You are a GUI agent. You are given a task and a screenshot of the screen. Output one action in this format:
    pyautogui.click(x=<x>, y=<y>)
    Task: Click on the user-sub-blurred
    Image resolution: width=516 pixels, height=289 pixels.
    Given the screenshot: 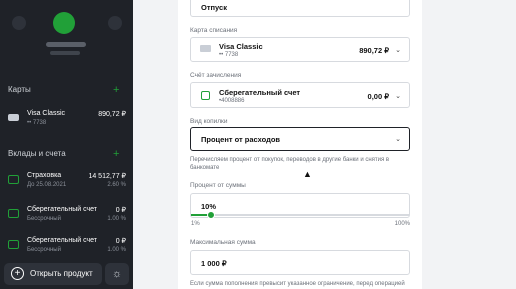 What is the action you would take?
    pyautogui.click(x=65, y=53)
    